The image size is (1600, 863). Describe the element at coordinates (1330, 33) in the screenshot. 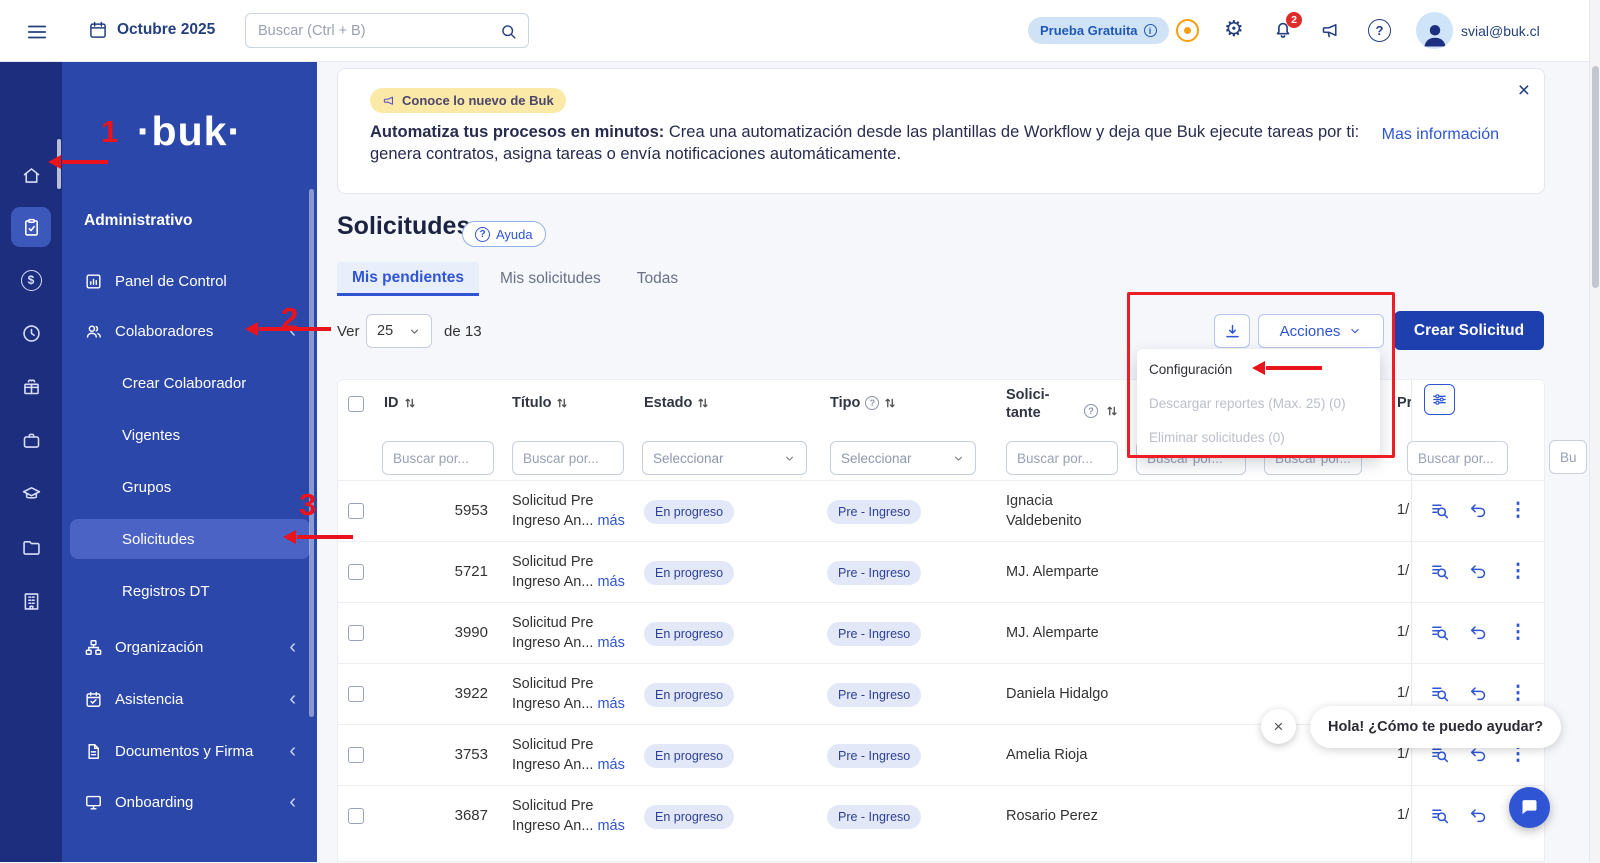

I see `announcements-button` at that location.